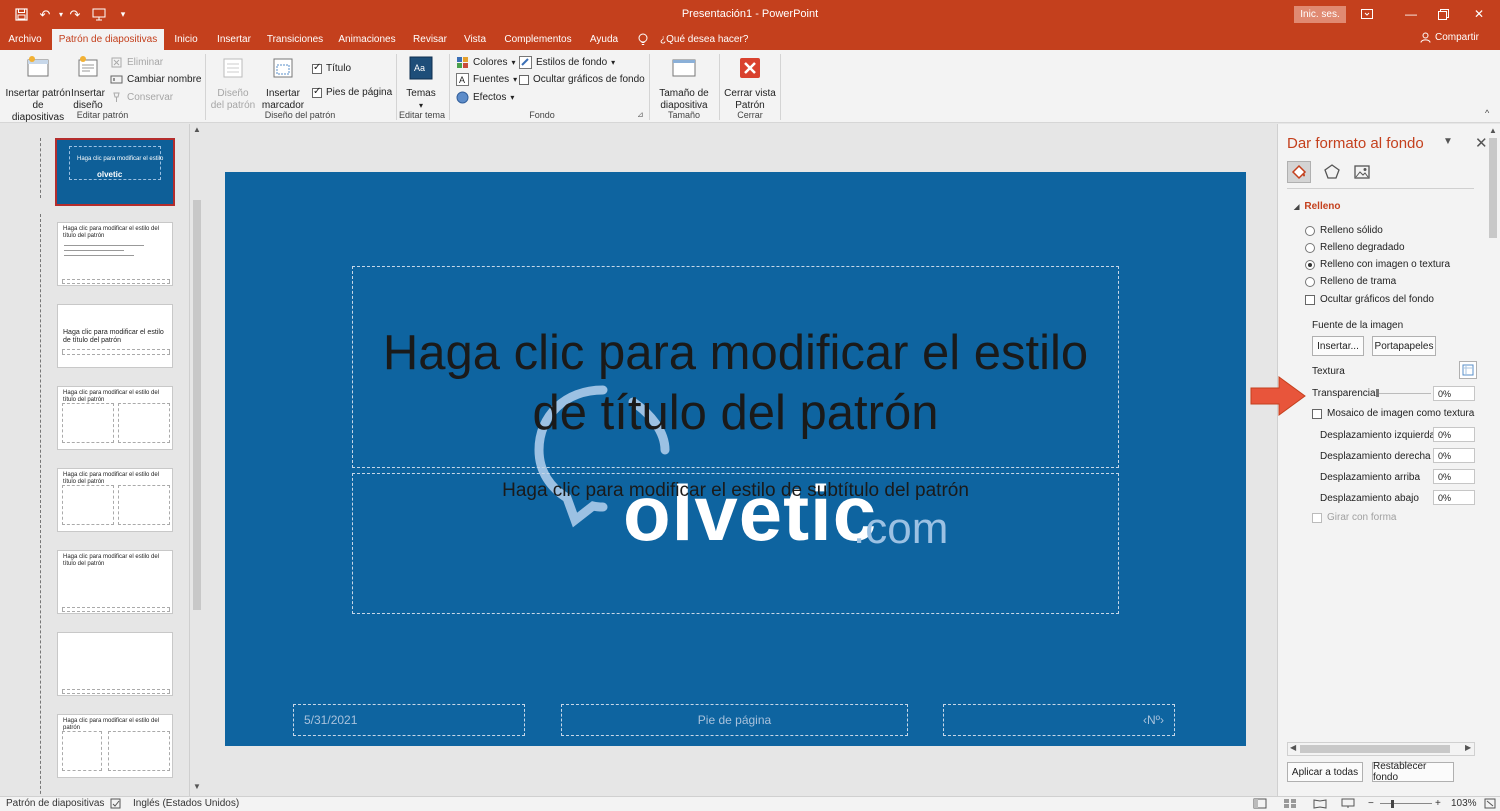 The image size is (1500, 811). I want to click on tab-archivo: Archivo, so click(25, 39).